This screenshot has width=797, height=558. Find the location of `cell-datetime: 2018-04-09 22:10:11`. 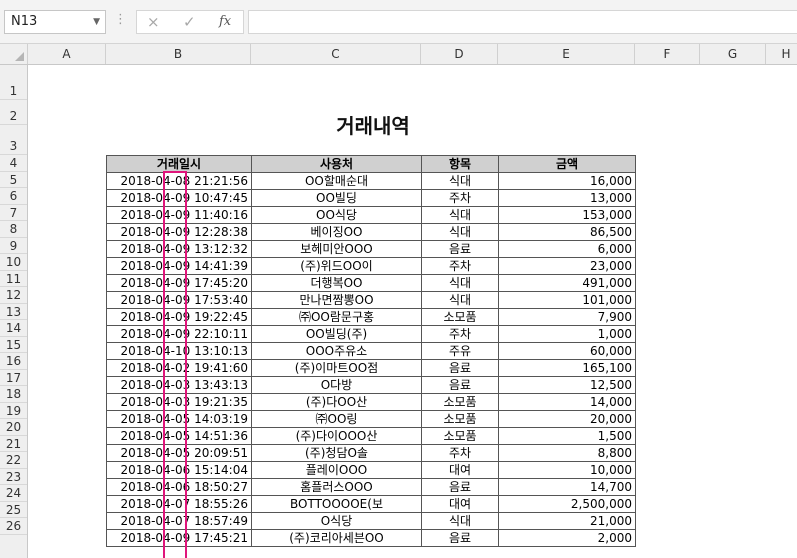

cell-datetime: 2018-04-09 22:10:11 is located at coordinates (179, 334).